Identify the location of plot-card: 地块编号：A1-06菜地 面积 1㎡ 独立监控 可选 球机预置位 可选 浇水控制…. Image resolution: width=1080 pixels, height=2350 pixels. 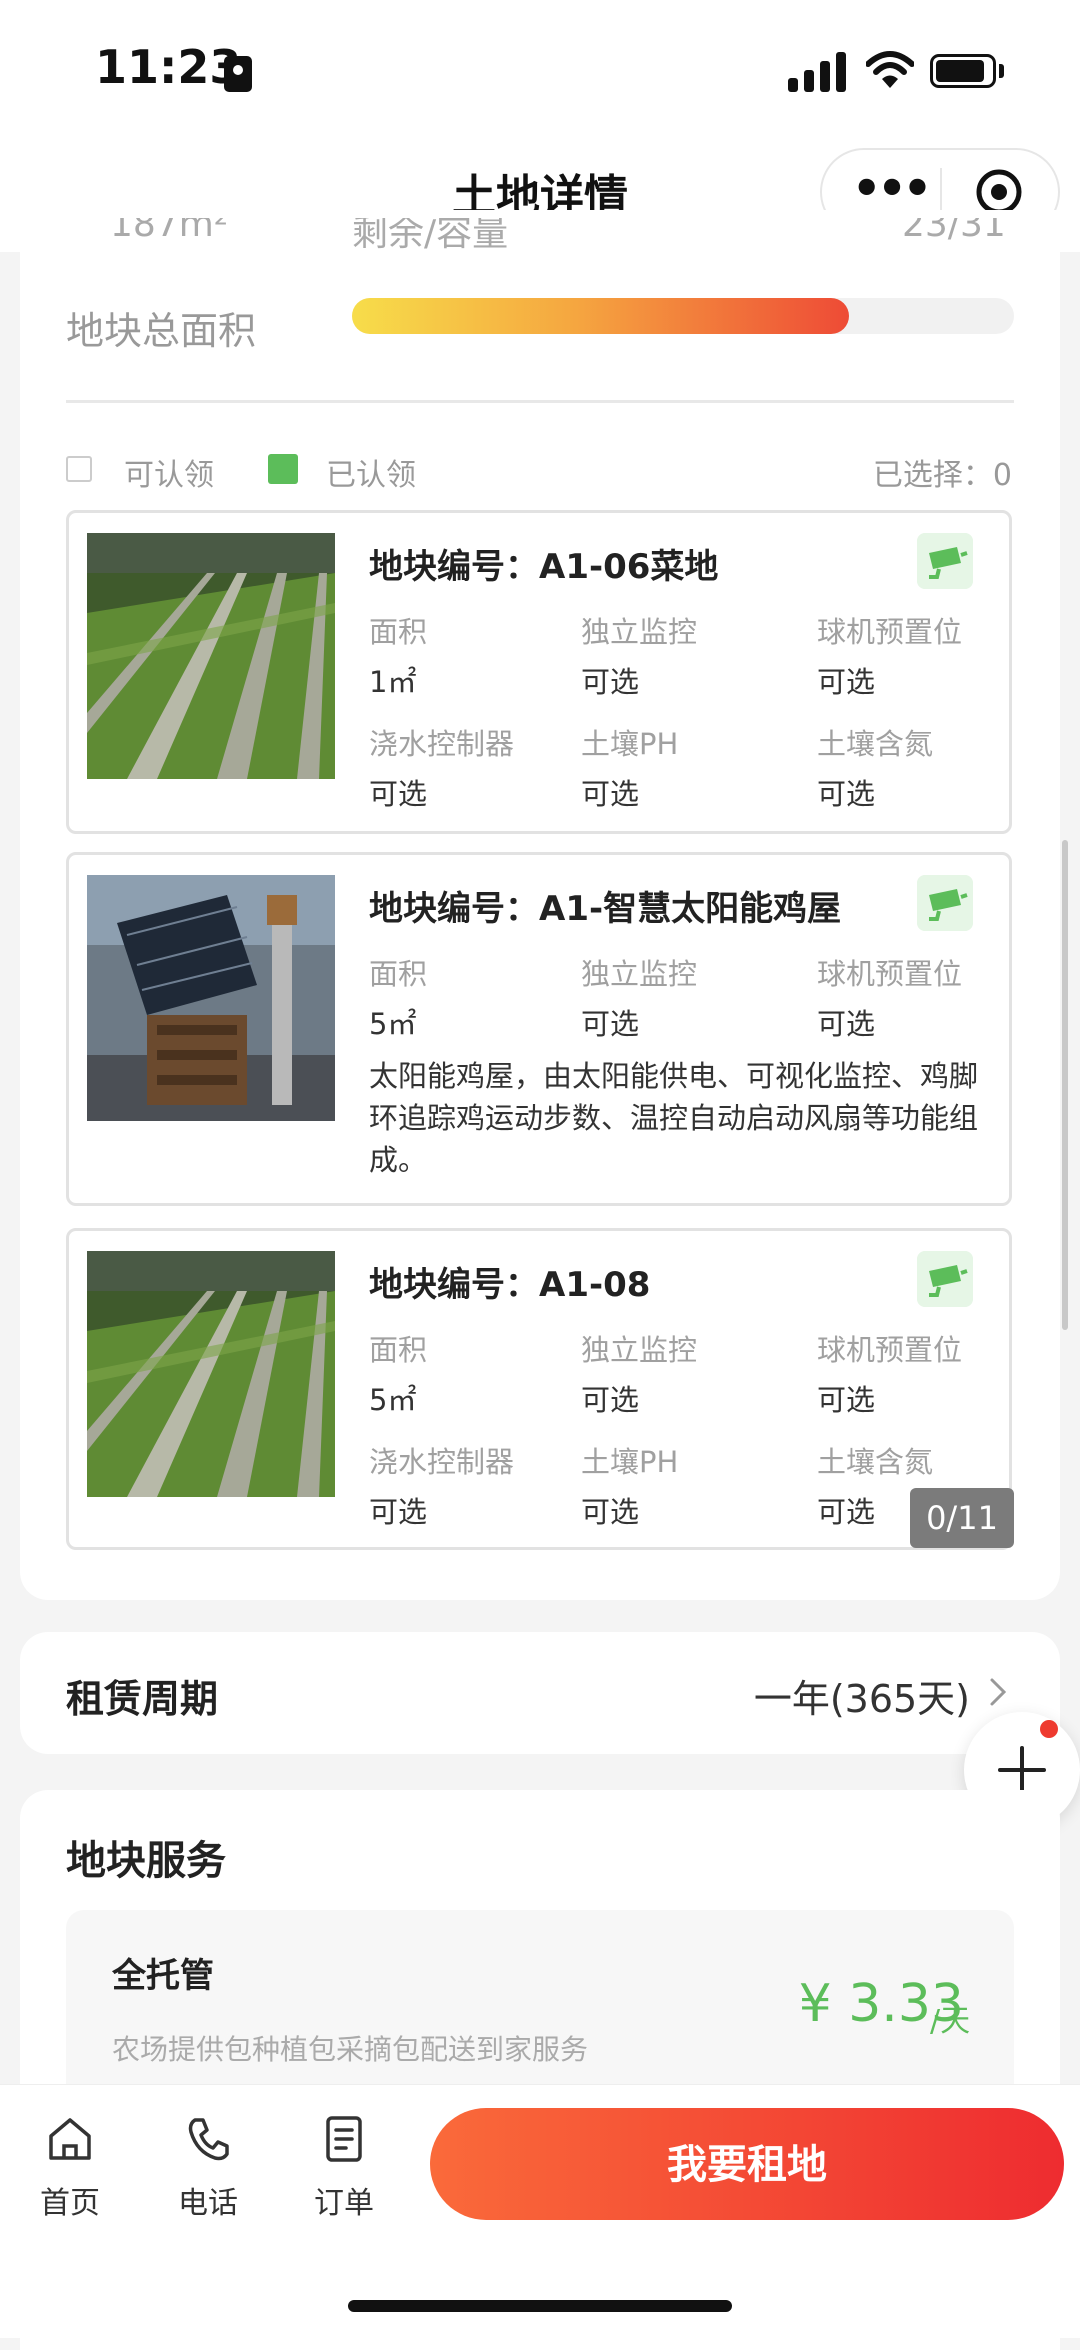
(539, 672).